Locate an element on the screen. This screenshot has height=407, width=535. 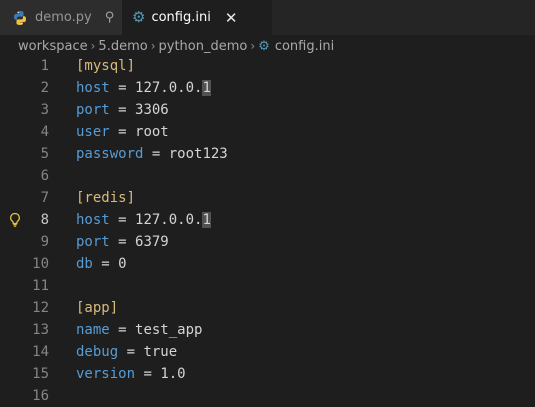
code-line: 12 [app] is located at coordinates (267, 308).